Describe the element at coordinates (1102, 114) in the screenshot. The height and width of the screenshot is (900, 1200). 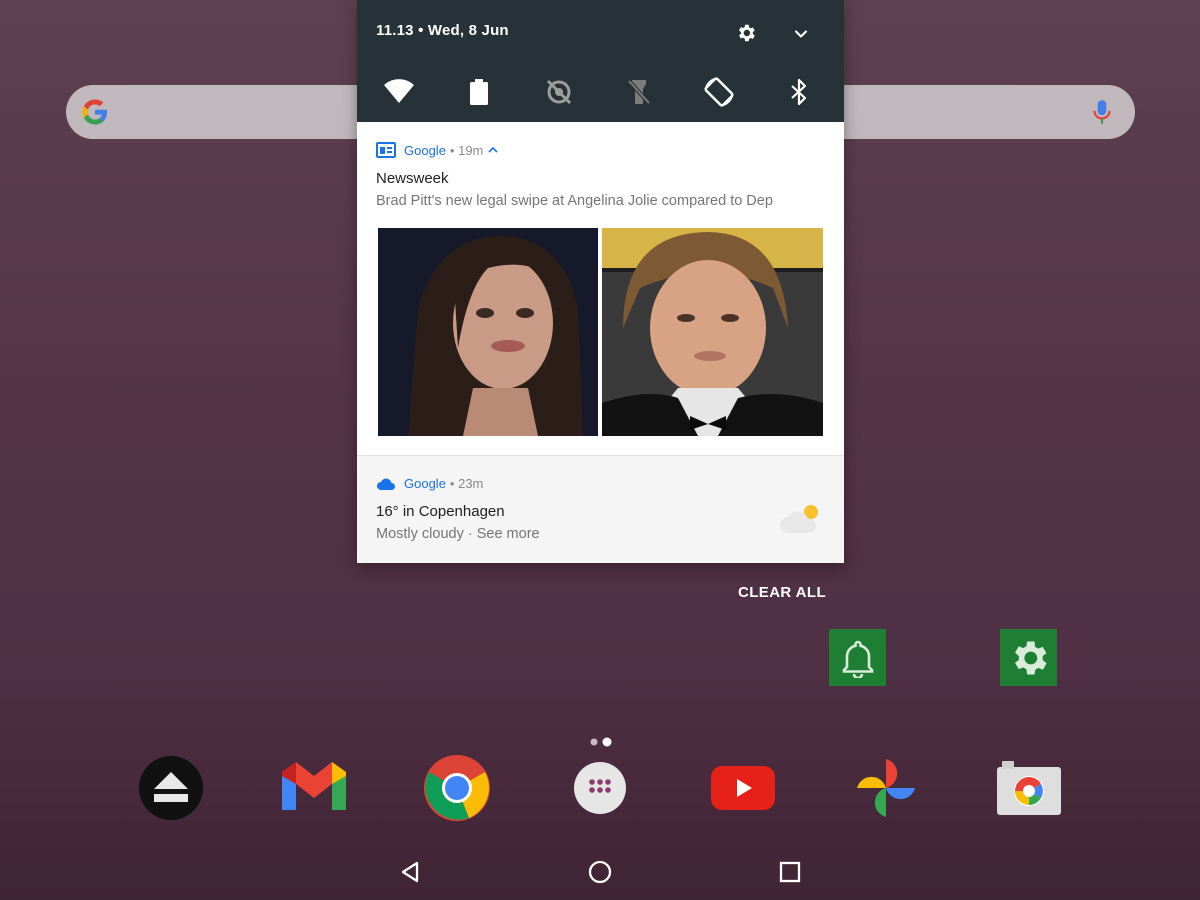
I see `microphone-icon` at that location.